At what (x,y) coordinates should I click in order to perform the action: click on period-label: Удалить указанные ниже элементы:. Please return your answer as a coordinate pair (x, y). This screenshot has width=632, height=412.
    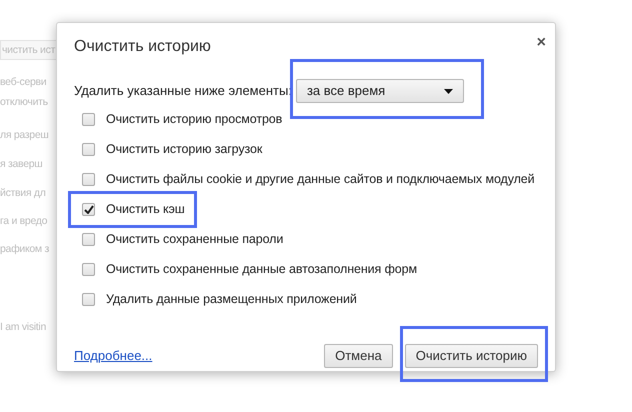
    Looking at the image, I should click on (183, 91).